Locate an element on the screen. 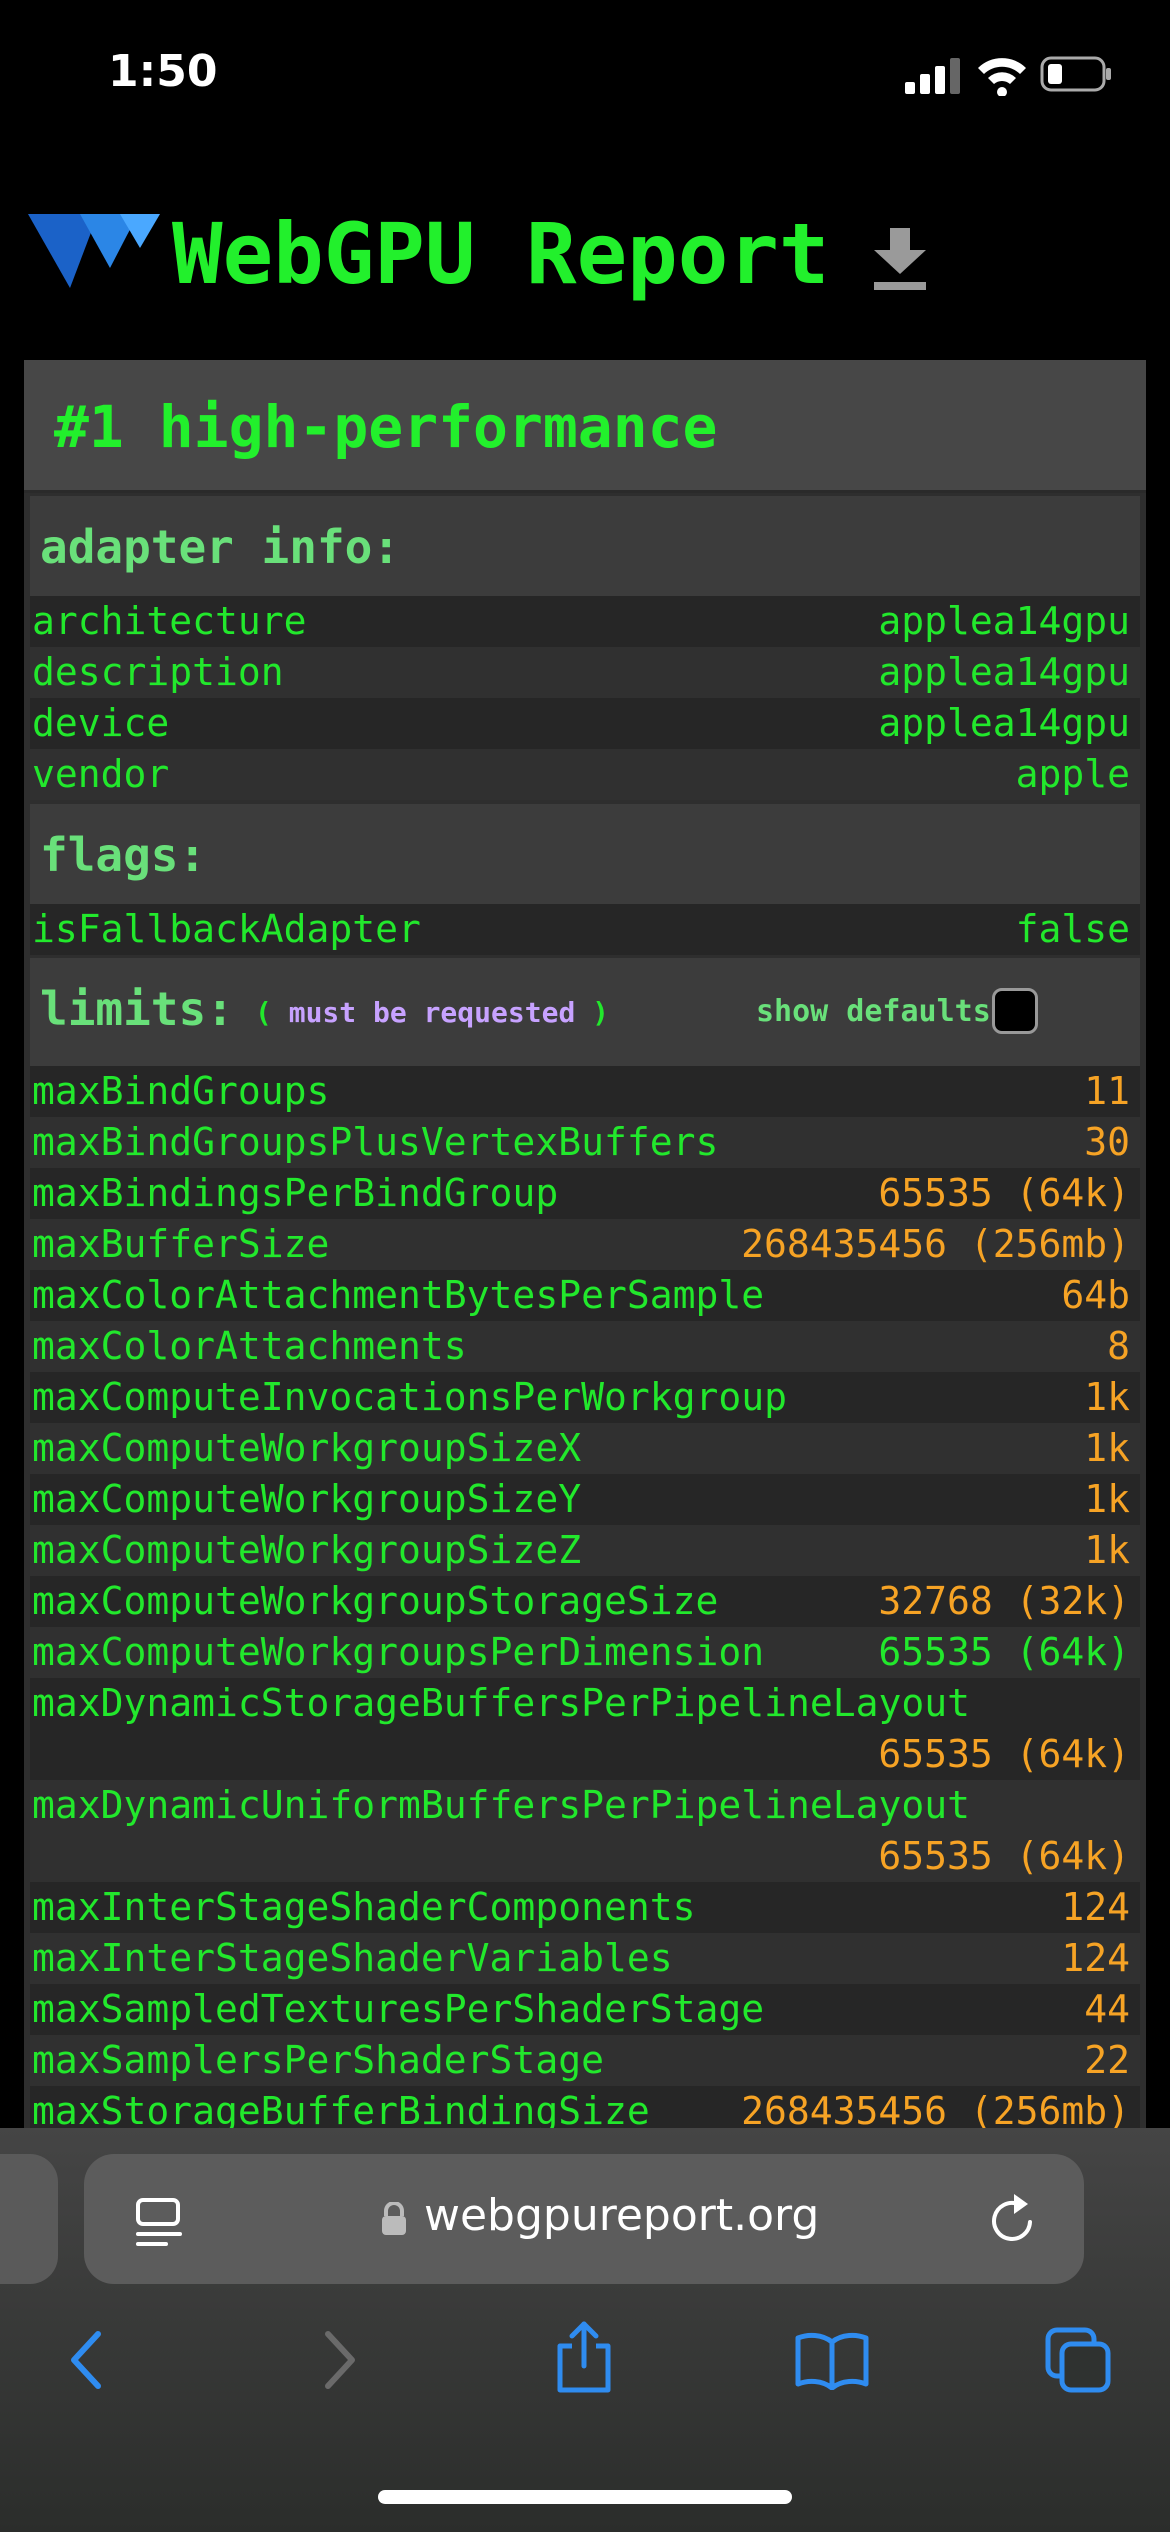 Image resolution: width=1170 pixels, height=2532 pixels. table-row: maxComputeWorkgroupSizeX 1k is located at coordinates (585, 1448).